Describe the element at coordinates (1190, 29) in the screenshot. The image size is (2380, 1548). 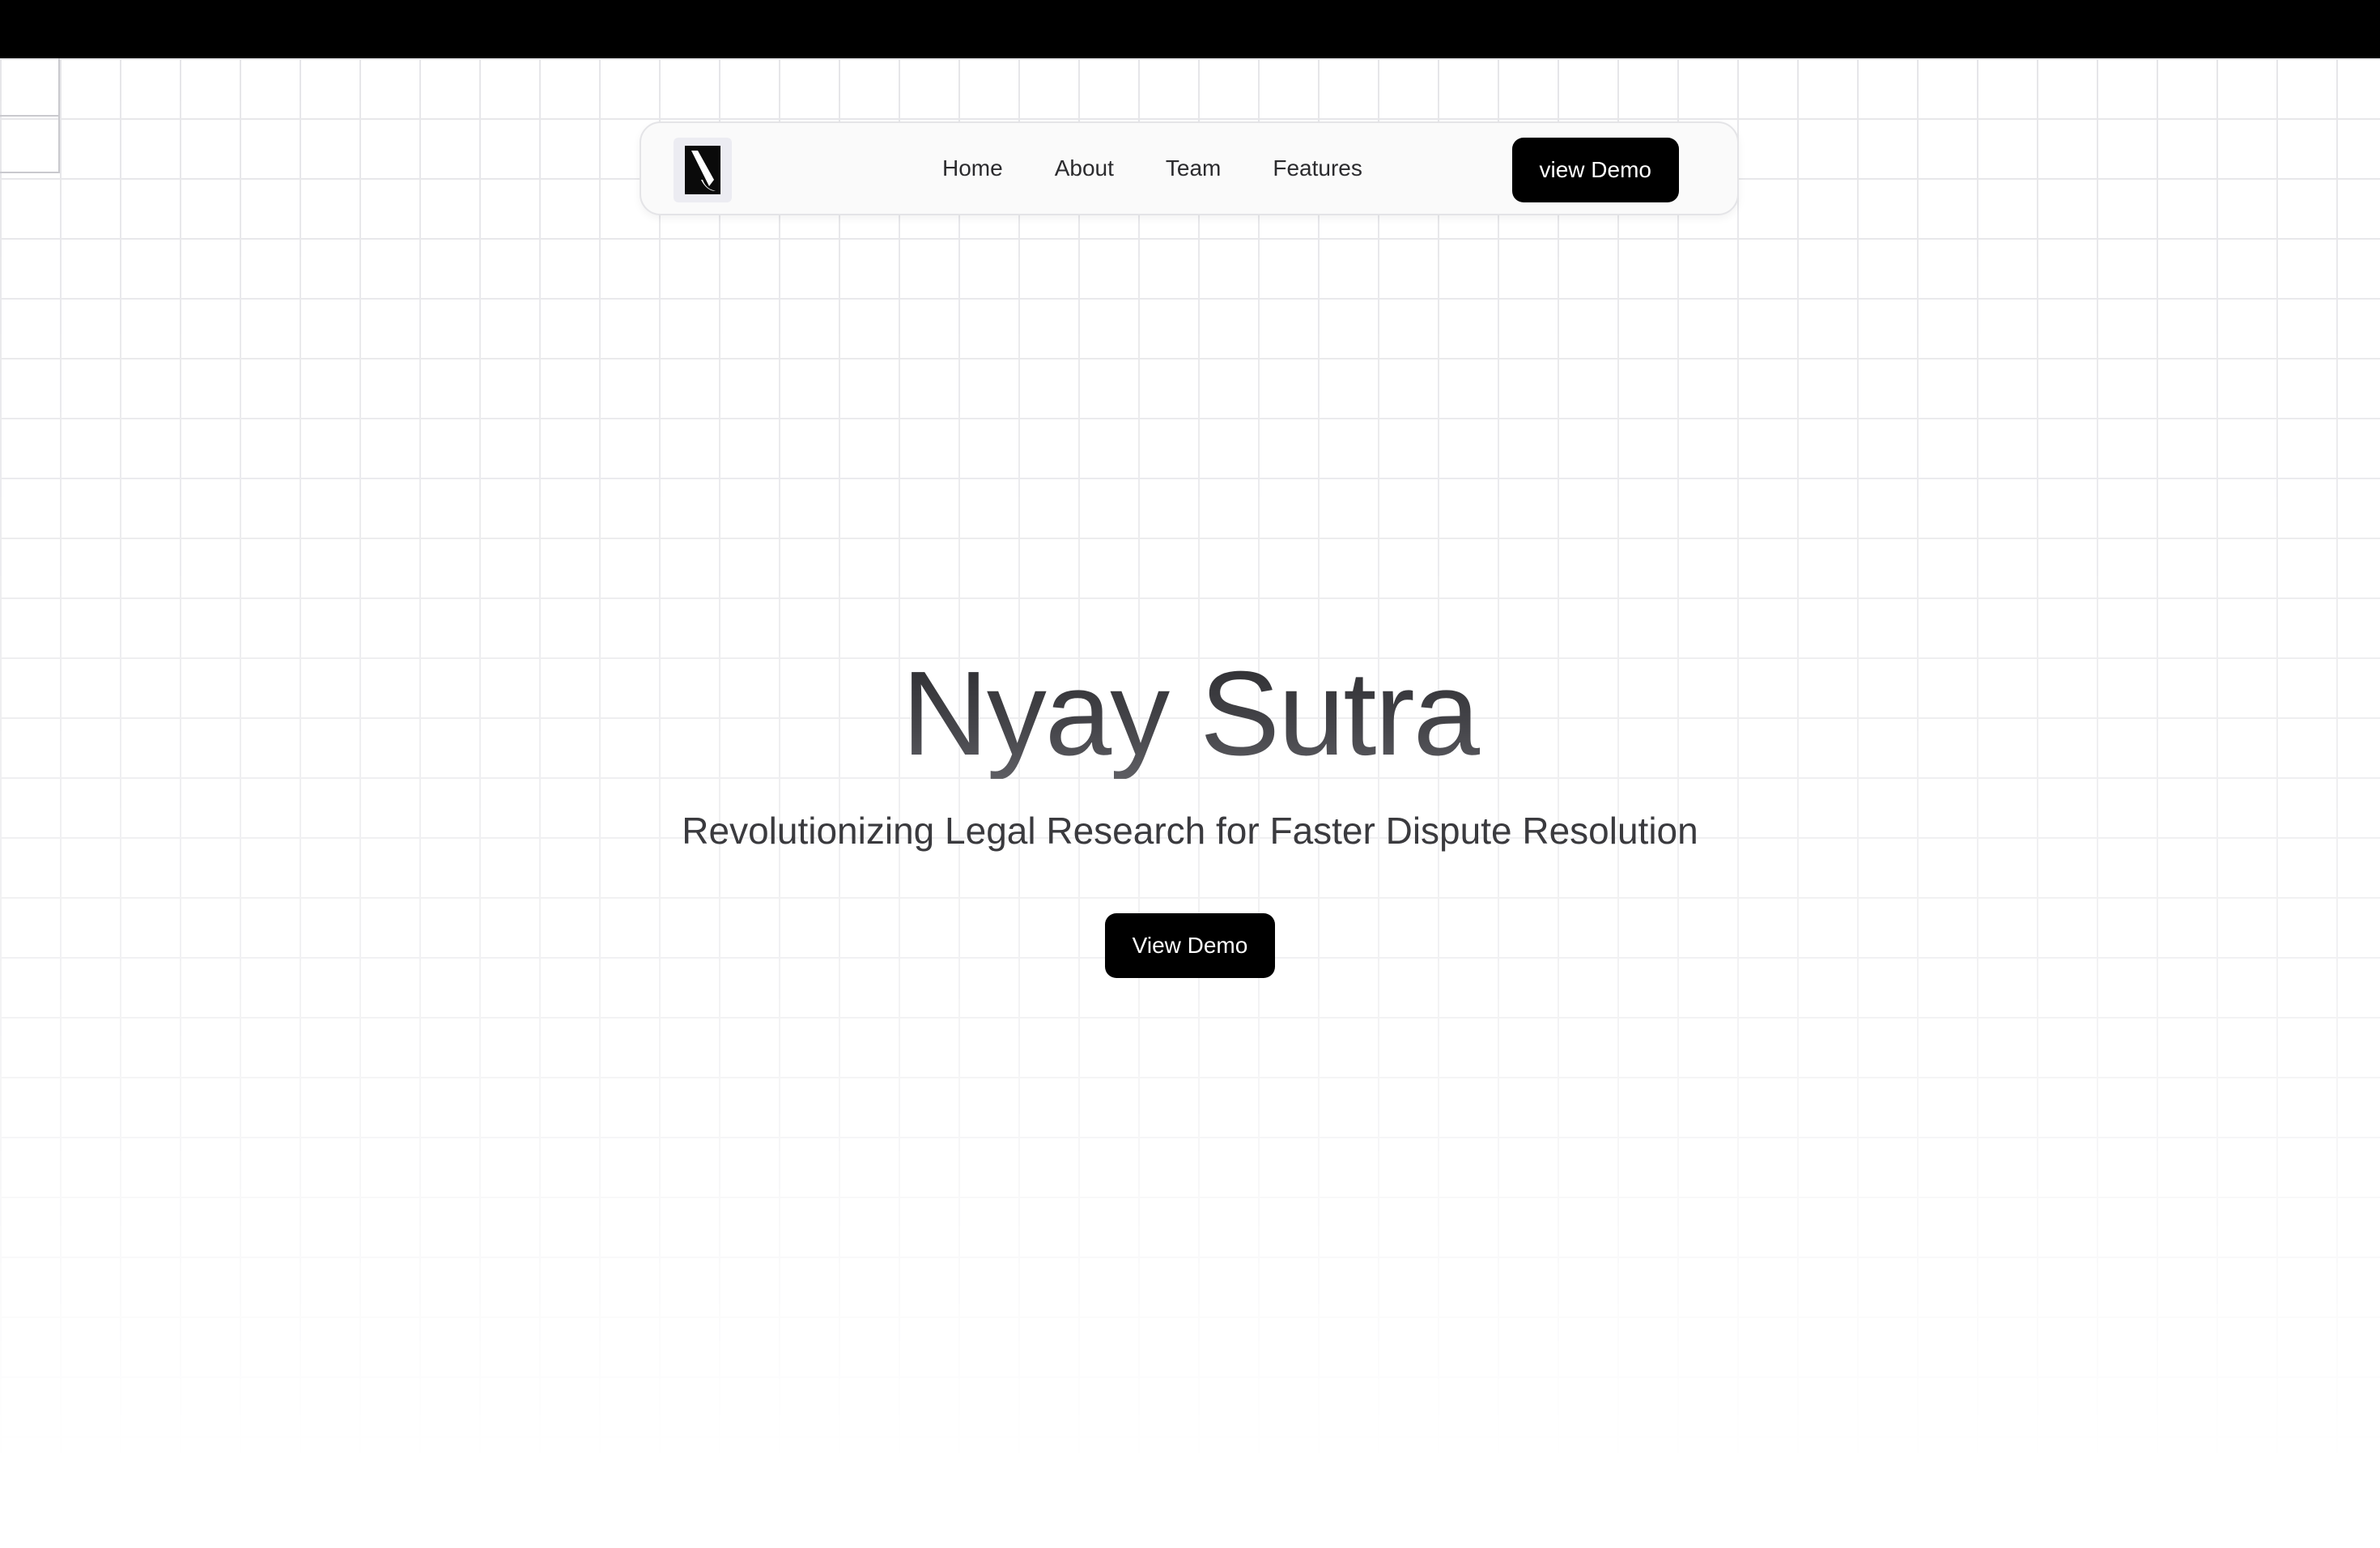
I see `top-bar` at that location.